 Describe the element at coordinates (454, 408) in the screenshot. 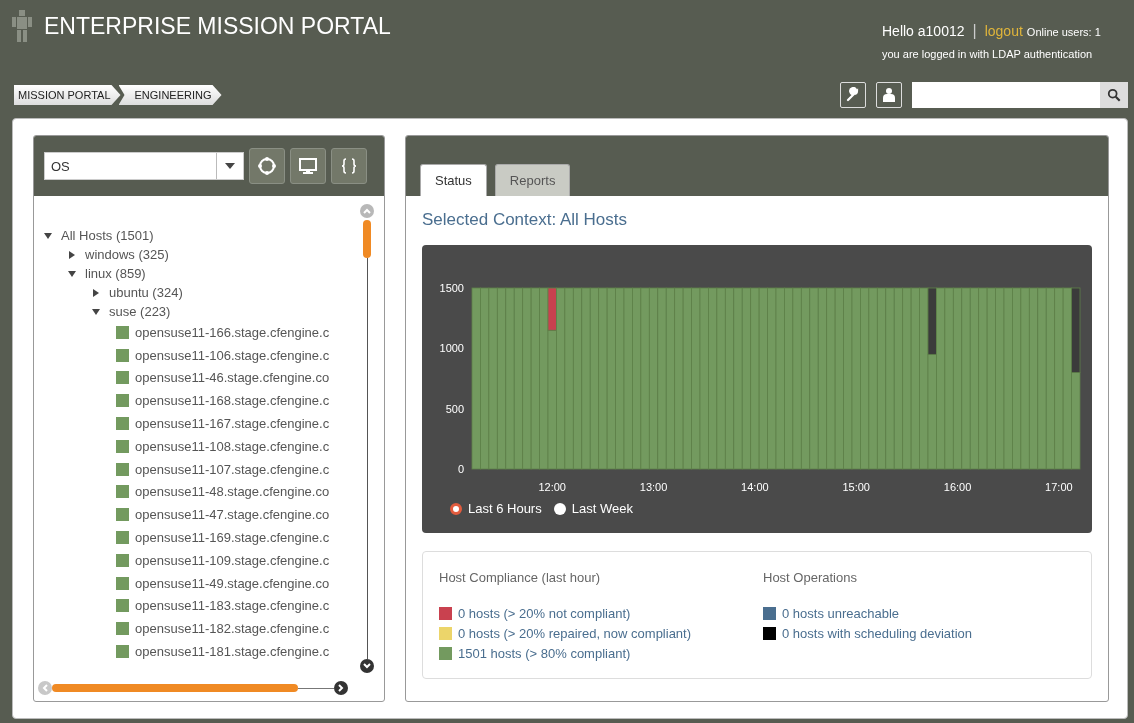

I see `y-tick-label: 500` at that location.